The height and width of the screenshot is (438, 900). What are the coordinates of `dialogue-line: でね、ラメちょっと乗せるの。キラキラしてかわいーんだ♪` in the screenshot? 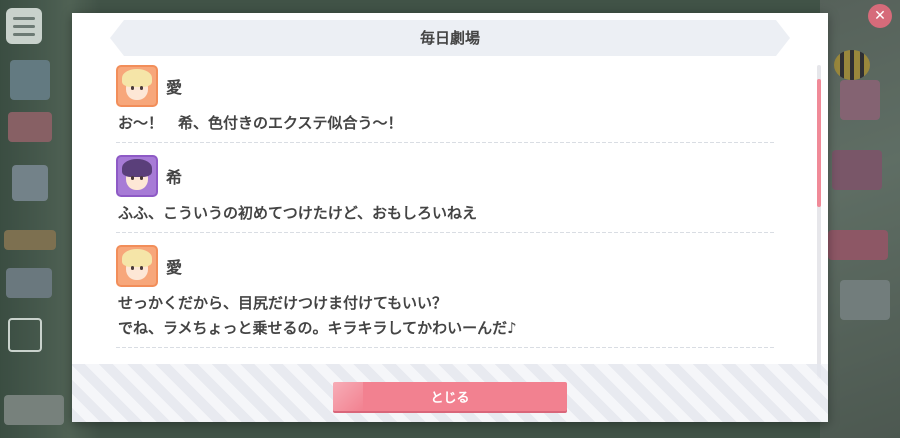 It's located at (317, 328).